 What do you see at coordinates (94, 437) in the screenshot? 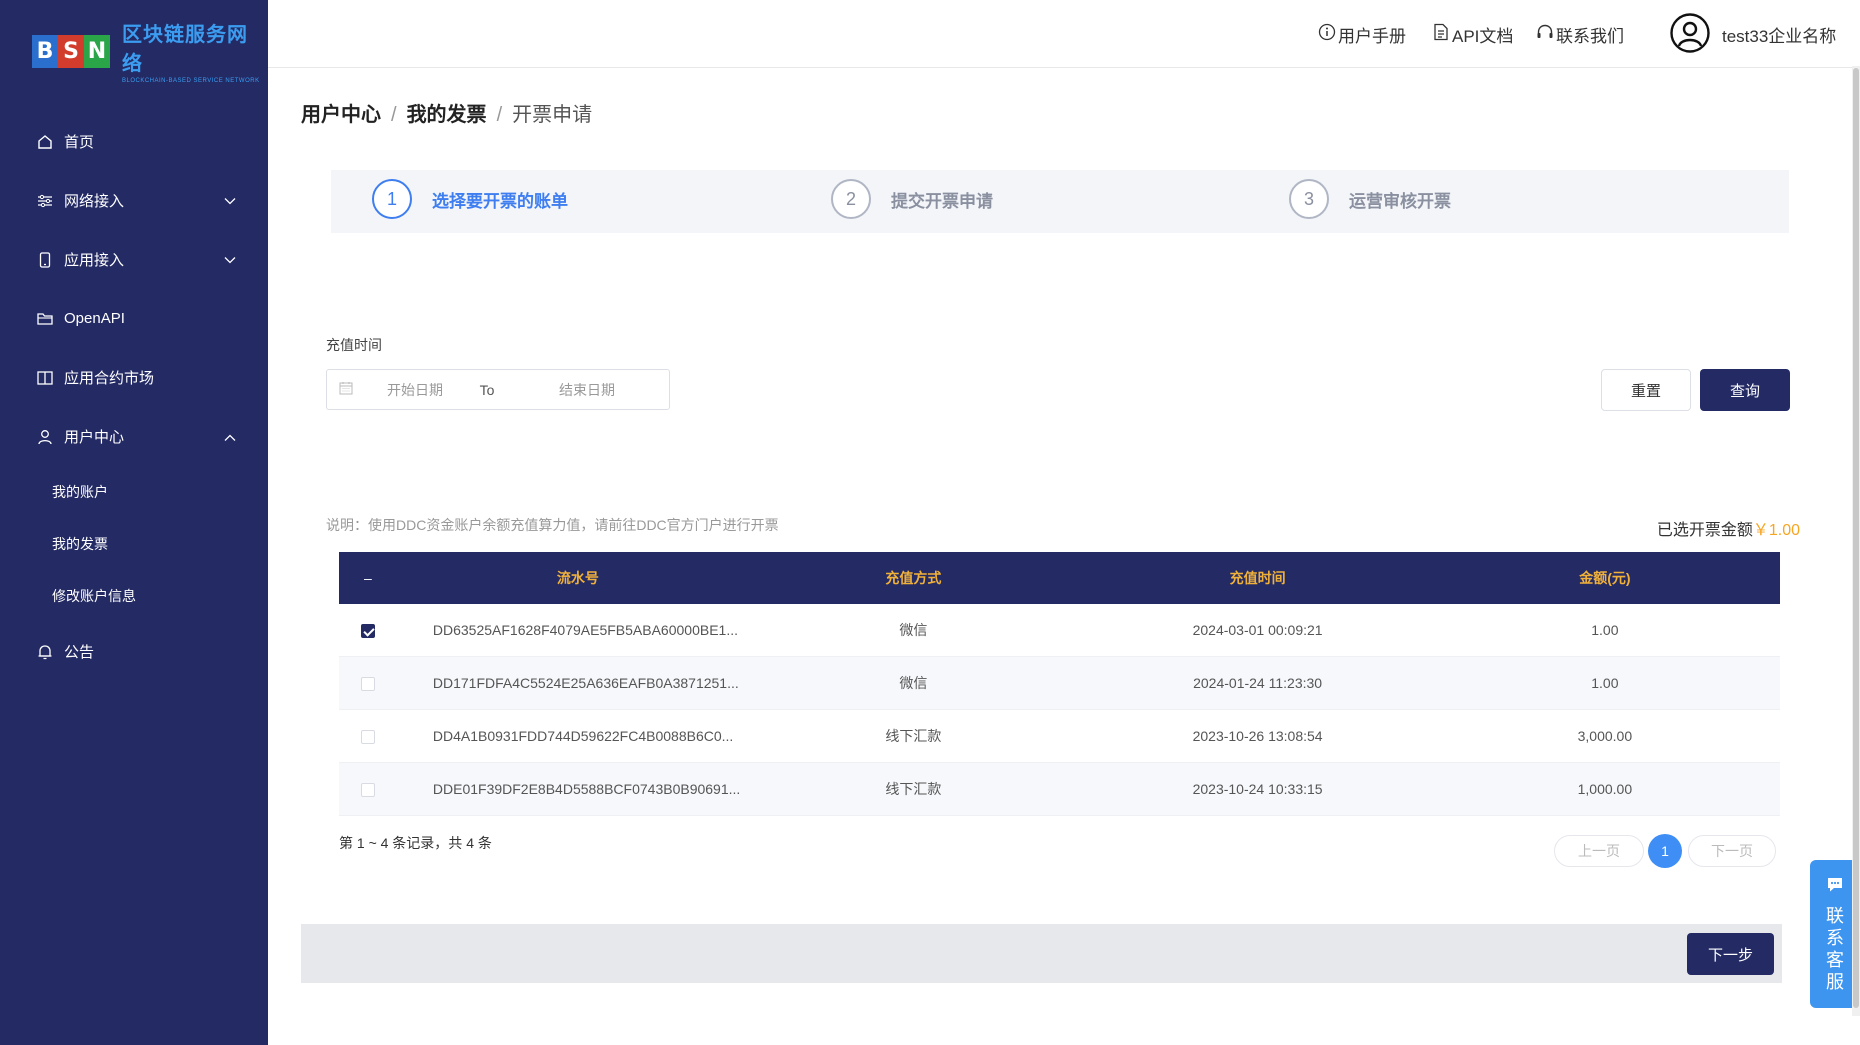
I see `sidebar-item-label: 用户中心` at bounding box center [94, 437].